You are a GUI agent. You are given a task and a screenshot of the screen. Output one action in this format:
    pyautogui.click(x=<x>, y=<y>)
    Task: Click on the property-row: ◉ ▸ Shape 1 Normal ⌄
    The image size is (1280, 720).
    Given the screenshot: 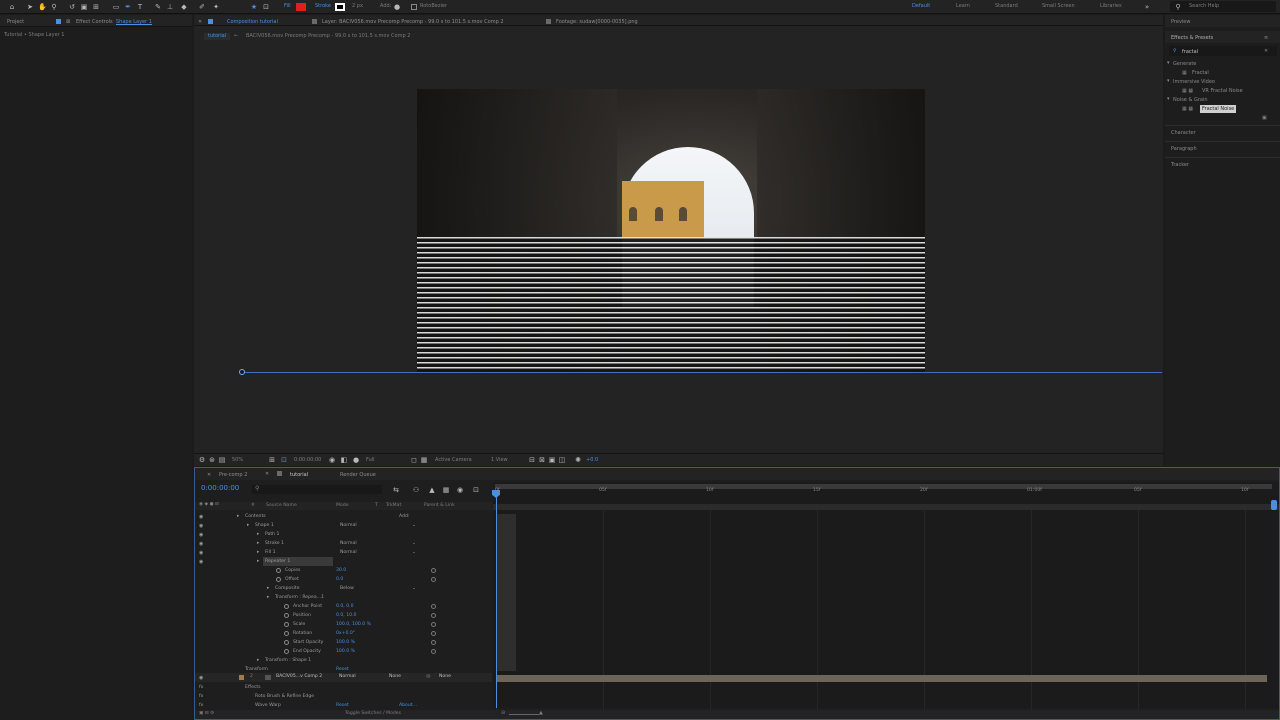 What is the action you would take?
    pyautogui.click(x=343, y=525)
    